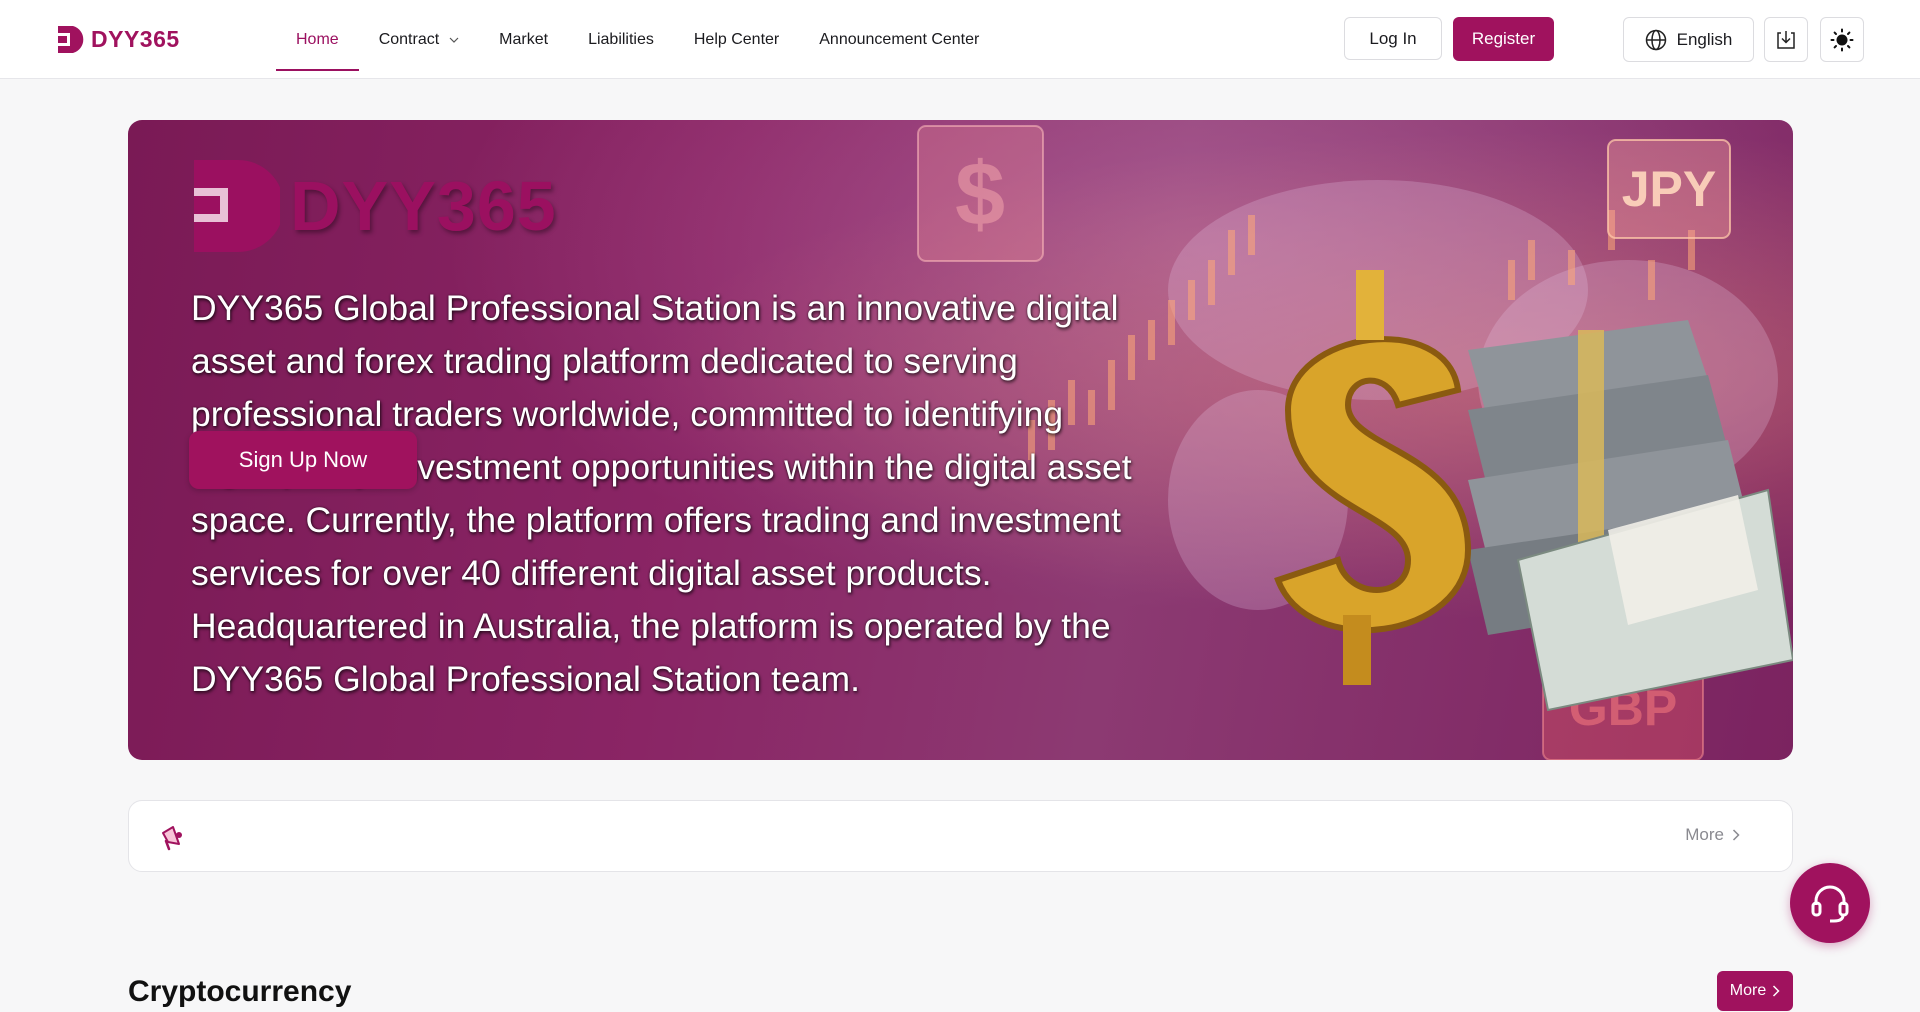 The height and width of the screenshot is (1012, 1920). I want to click on nav-announcement-center-label: Announcement Center, so click(899, 39).